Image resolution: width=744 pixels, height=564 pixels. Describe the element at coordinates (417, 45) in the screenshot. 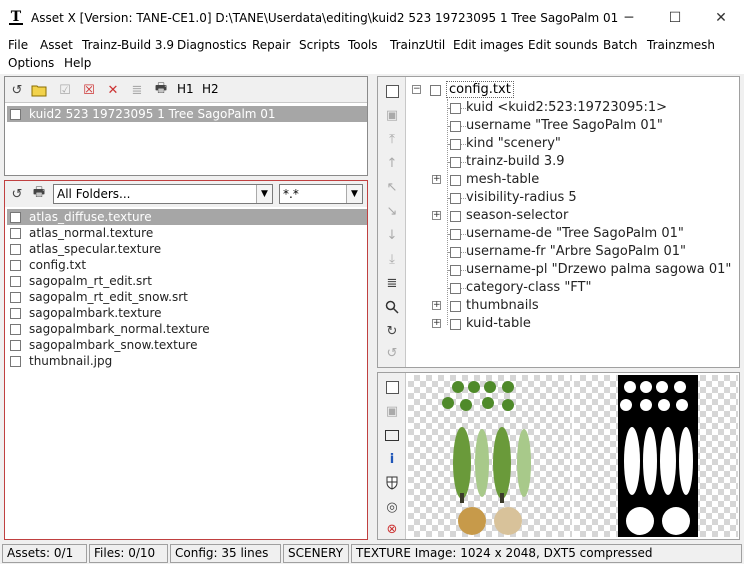

I see `menu-trainzutil: TrainzUtil` at that location.